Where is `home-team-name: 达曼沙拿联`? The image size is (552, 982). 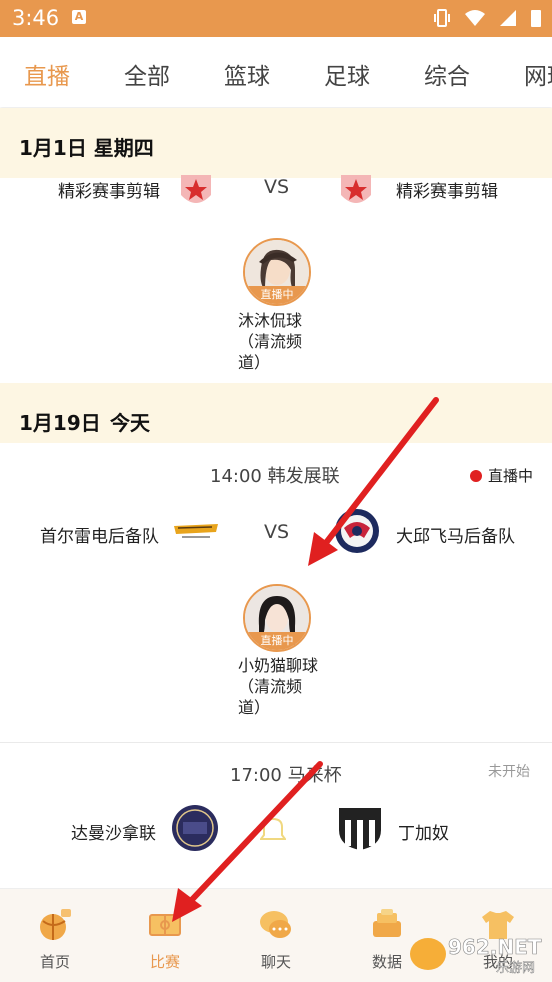
home-team-name: 达曼沙拿联 is located at coordinates (113, 834).